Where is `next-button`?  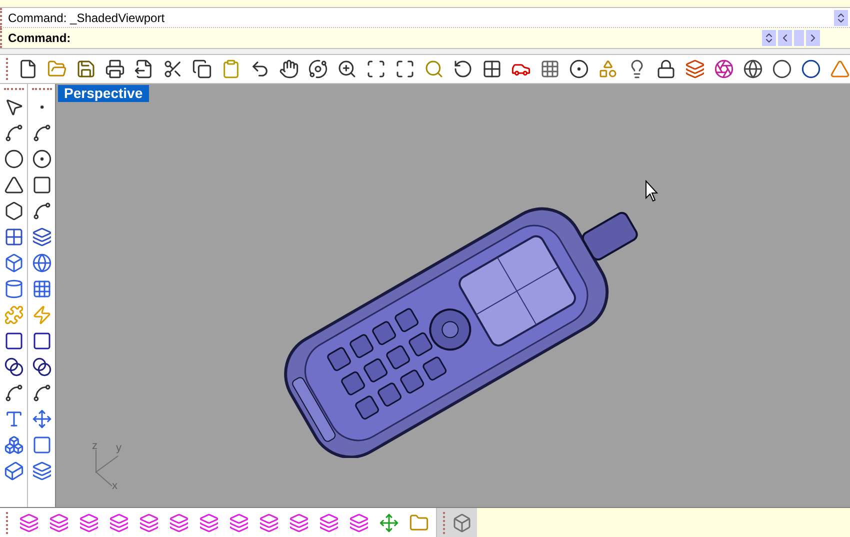 next-button is located at coordinates (813, 38).